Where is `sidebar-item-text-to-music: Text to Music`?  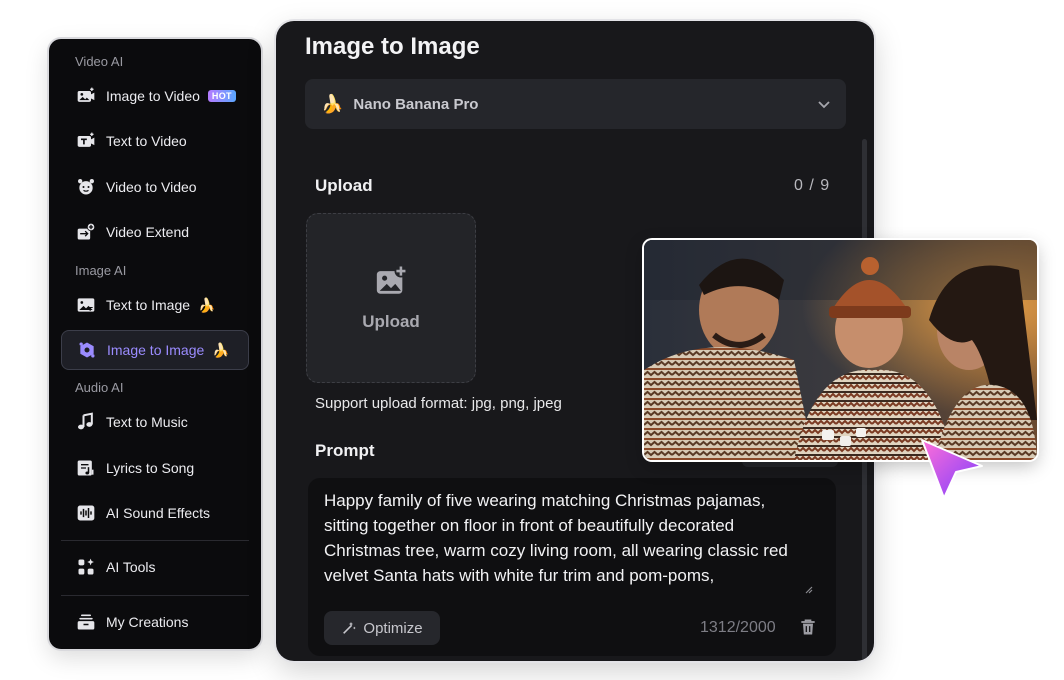 sidebar-item-text-to-music: Text to Music is located at coordinates (155, 422).